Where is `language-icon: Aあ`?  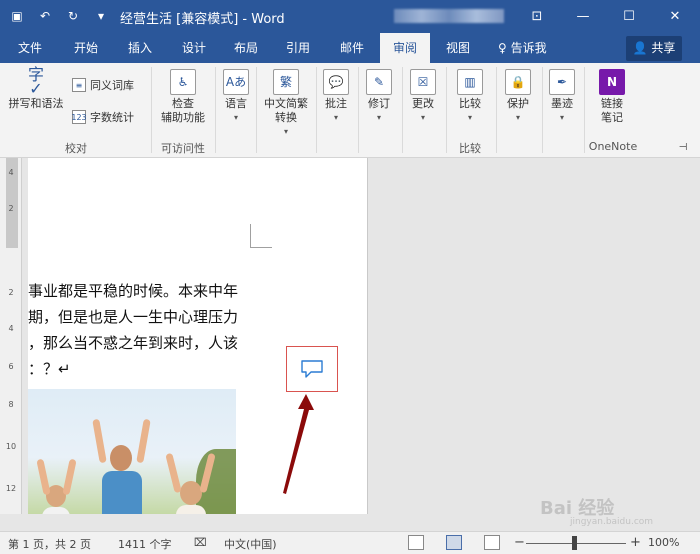
language-icon: Aあ is located at coordinates (236, 82).